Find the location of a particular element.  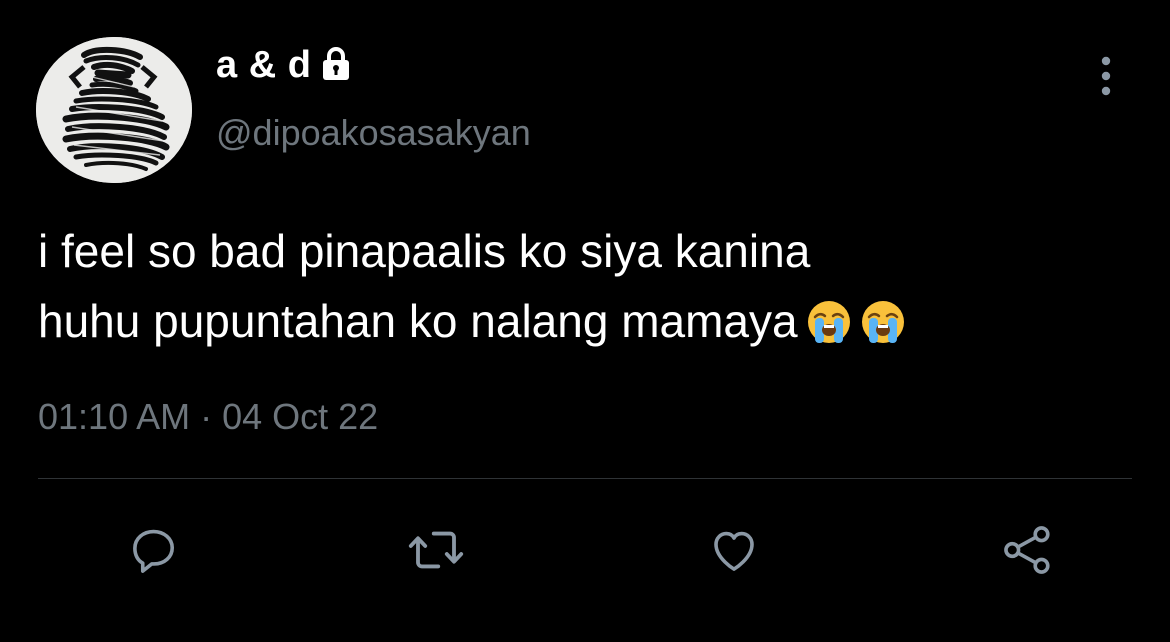

share-icon is located at coordinates (1027, 550).